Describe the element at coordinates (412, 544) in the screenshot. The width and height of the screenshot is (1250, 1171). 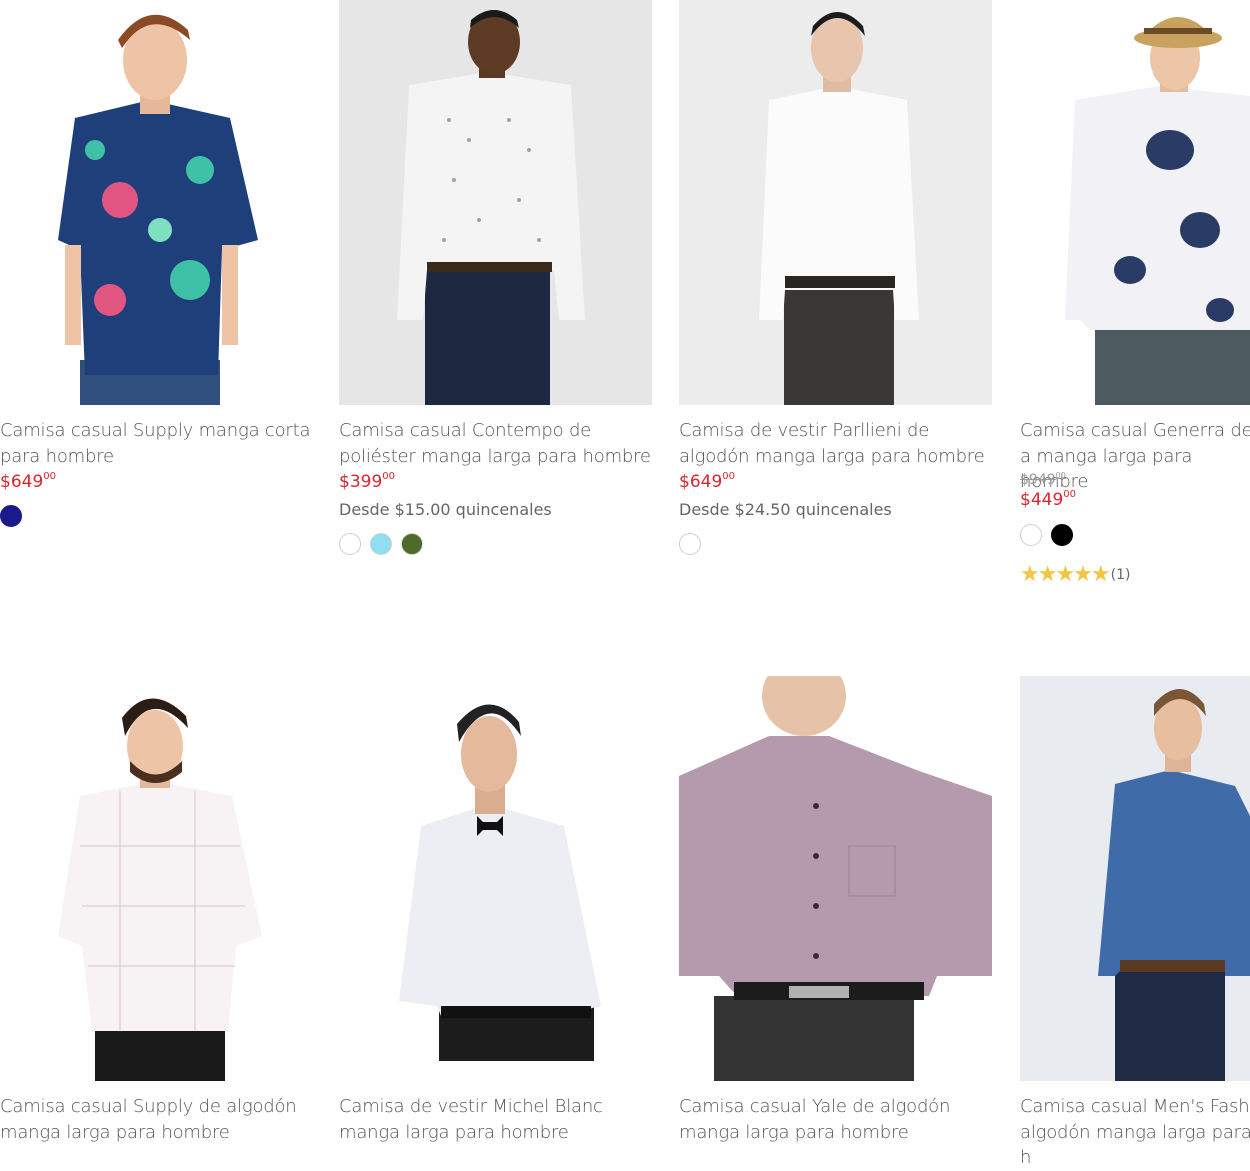
I see `color-swatch-olive` at that location.